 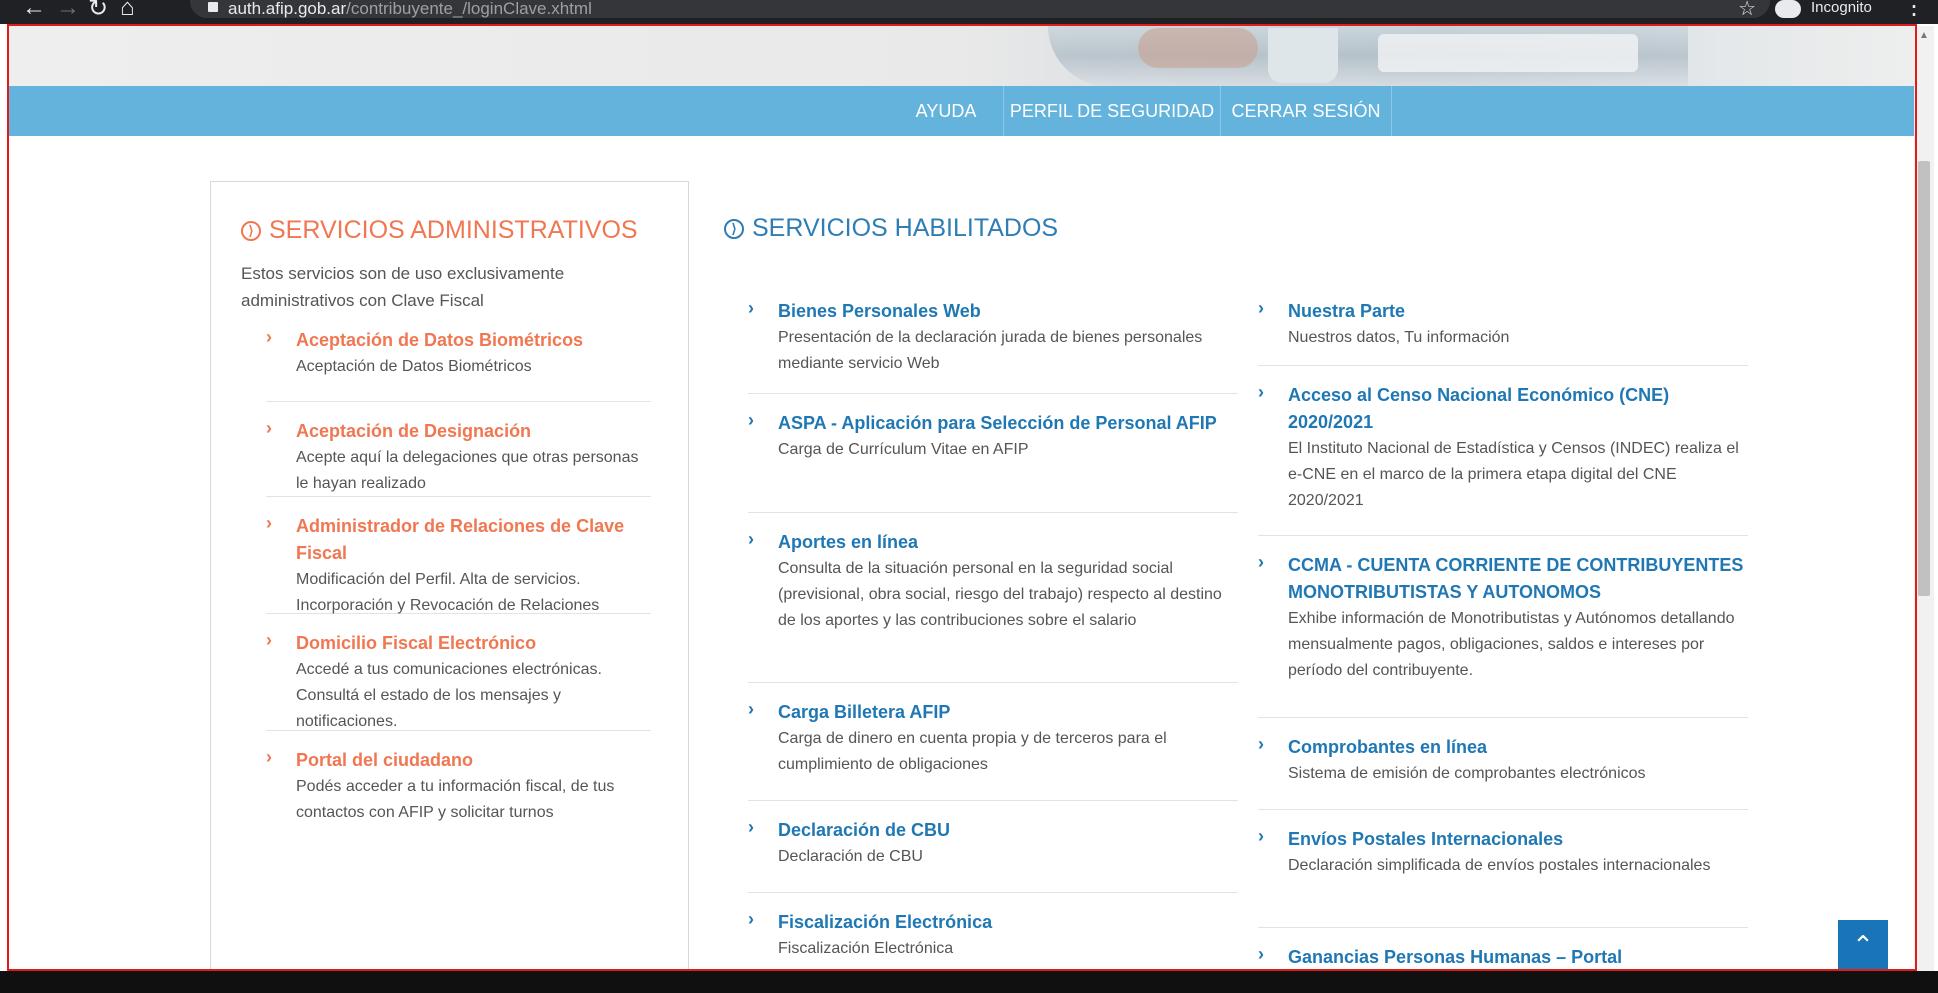 What do you see at coordinates (1399, 337) in the screenshot?
I see `service-description: Nuestros datos, Tu información` at bounding box center [1399, 337].